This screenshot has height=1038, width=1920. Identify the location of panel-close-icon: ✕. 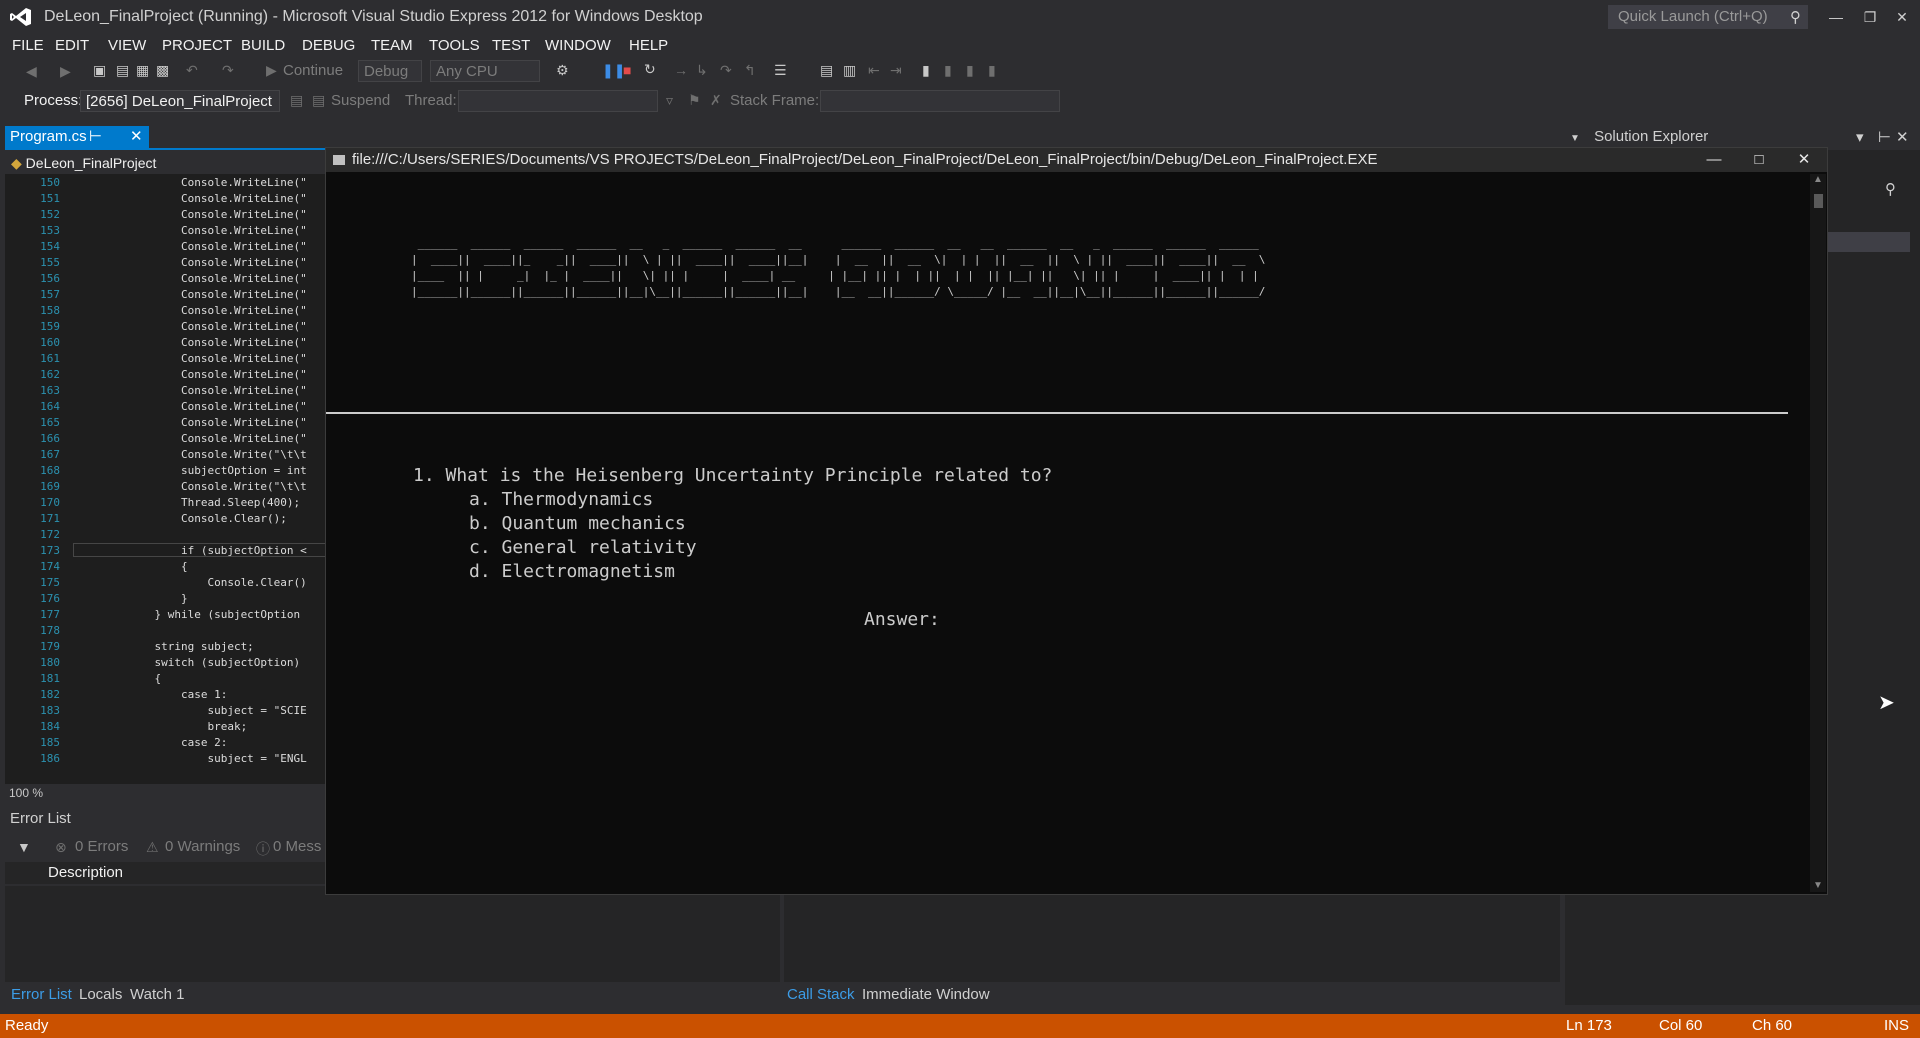
(1902, 137).